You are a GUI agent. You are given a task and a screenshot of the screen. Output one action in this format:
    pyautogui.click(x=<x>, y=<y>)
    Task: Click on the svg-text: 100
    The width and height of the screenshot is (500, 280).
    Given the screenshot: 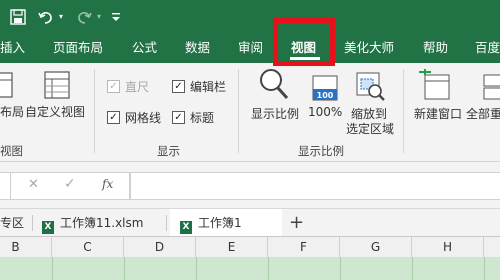 What is the action you would take?
    pyautogui.click(x=325, y=95)
    